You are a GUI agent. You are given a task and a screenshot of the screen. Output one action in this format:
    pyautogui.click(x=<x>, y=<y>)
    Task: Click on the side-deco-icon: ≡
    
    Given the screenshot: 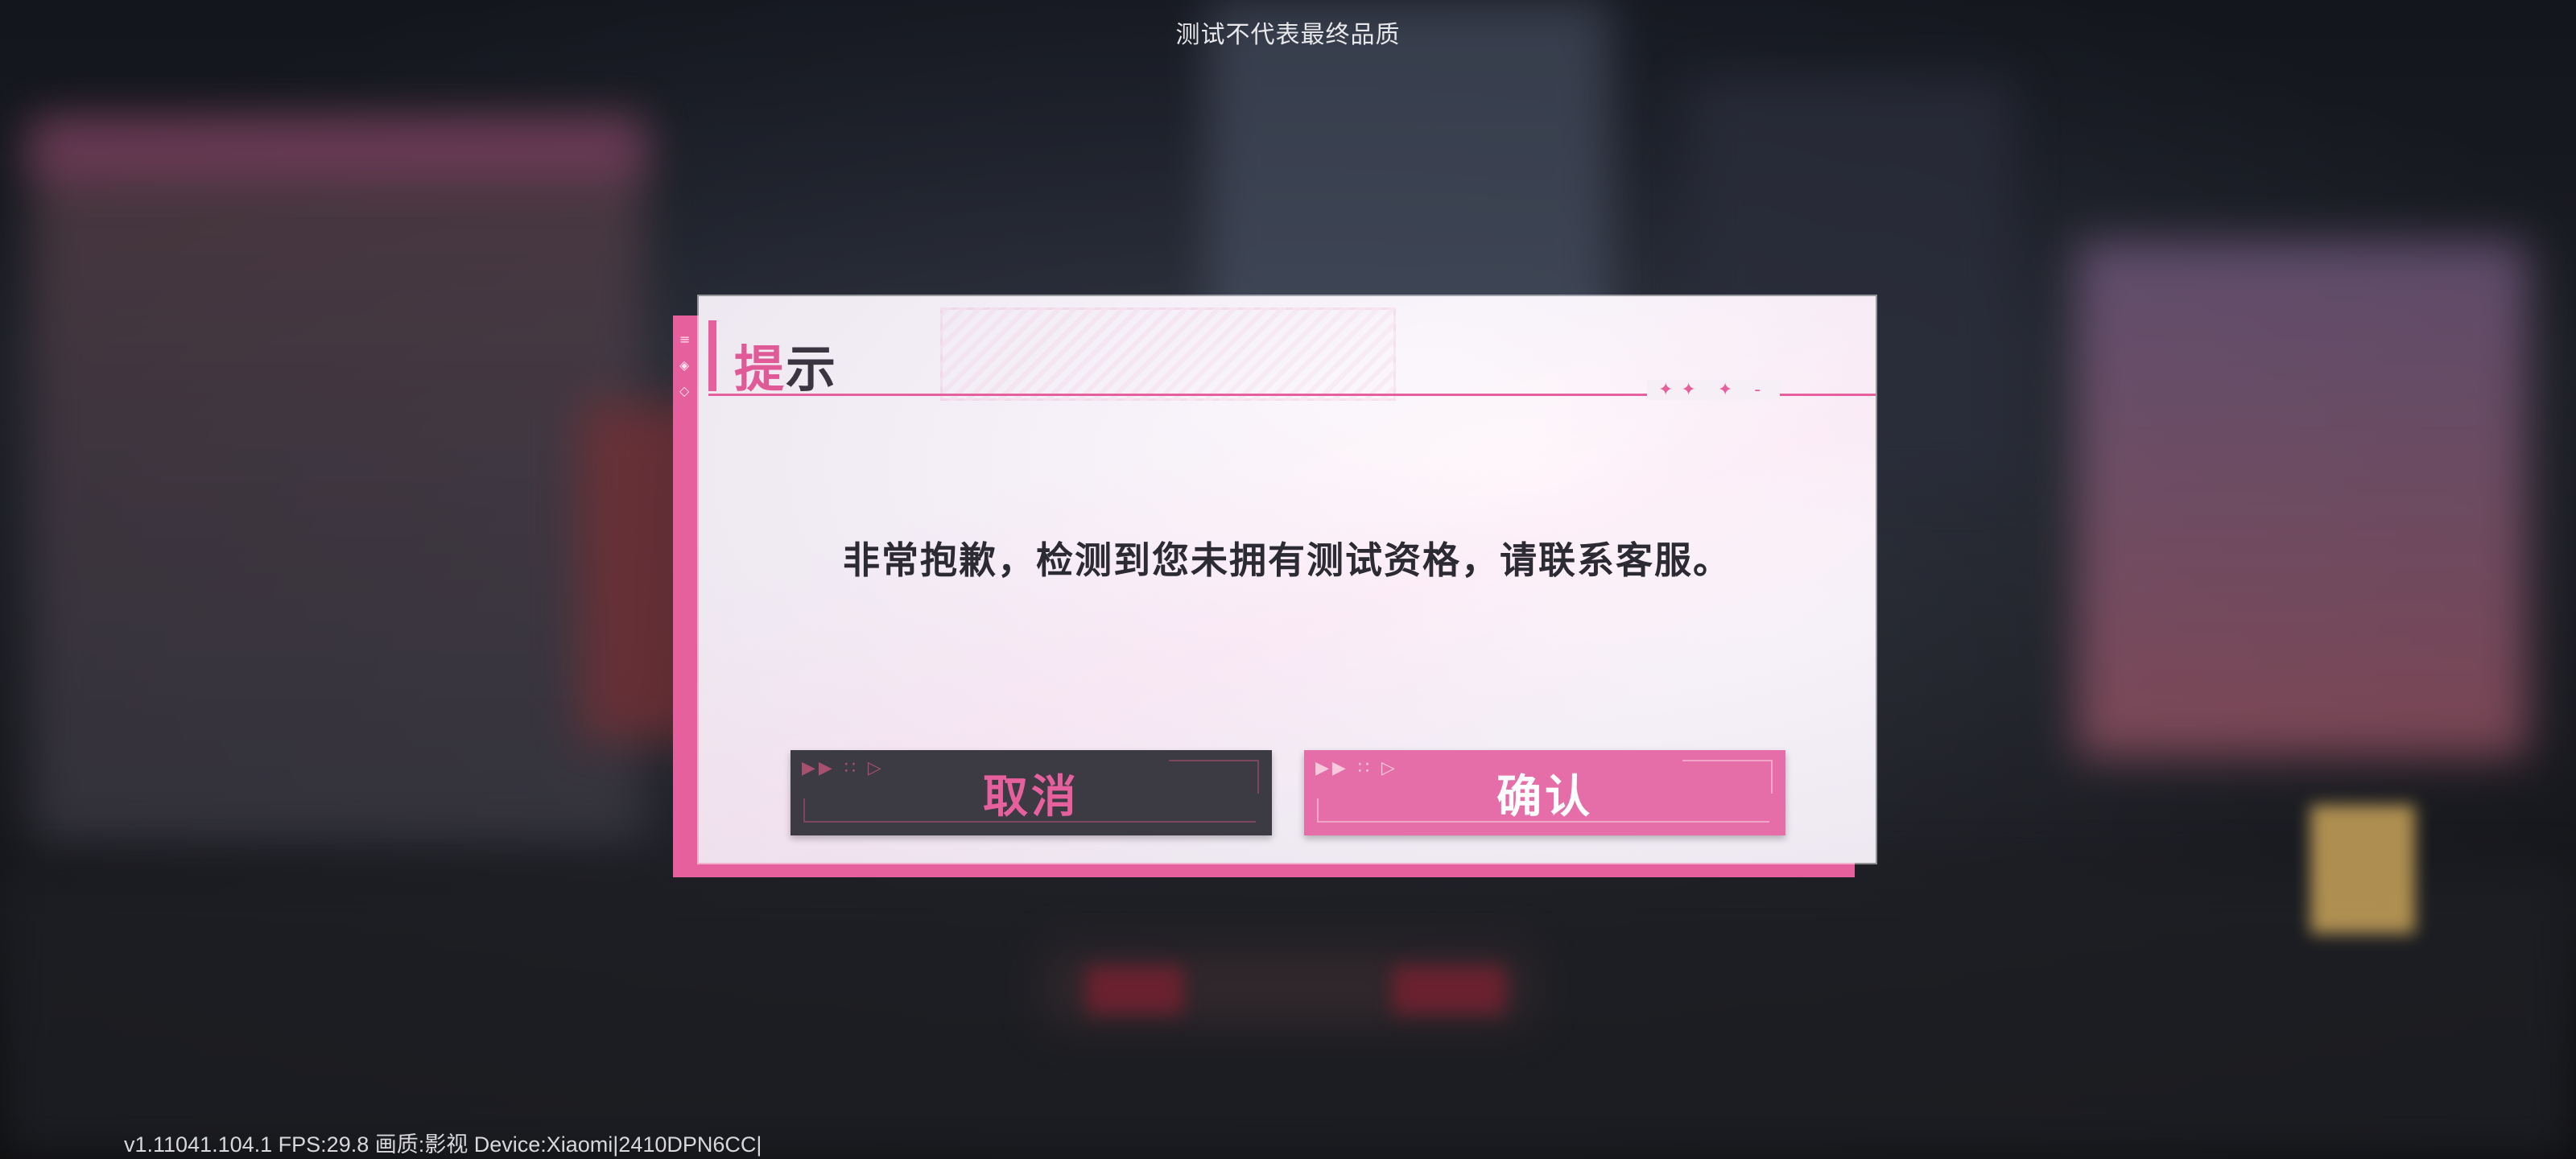 What is the action you would take?
    pyautogui.click(x=685, y=339)
    